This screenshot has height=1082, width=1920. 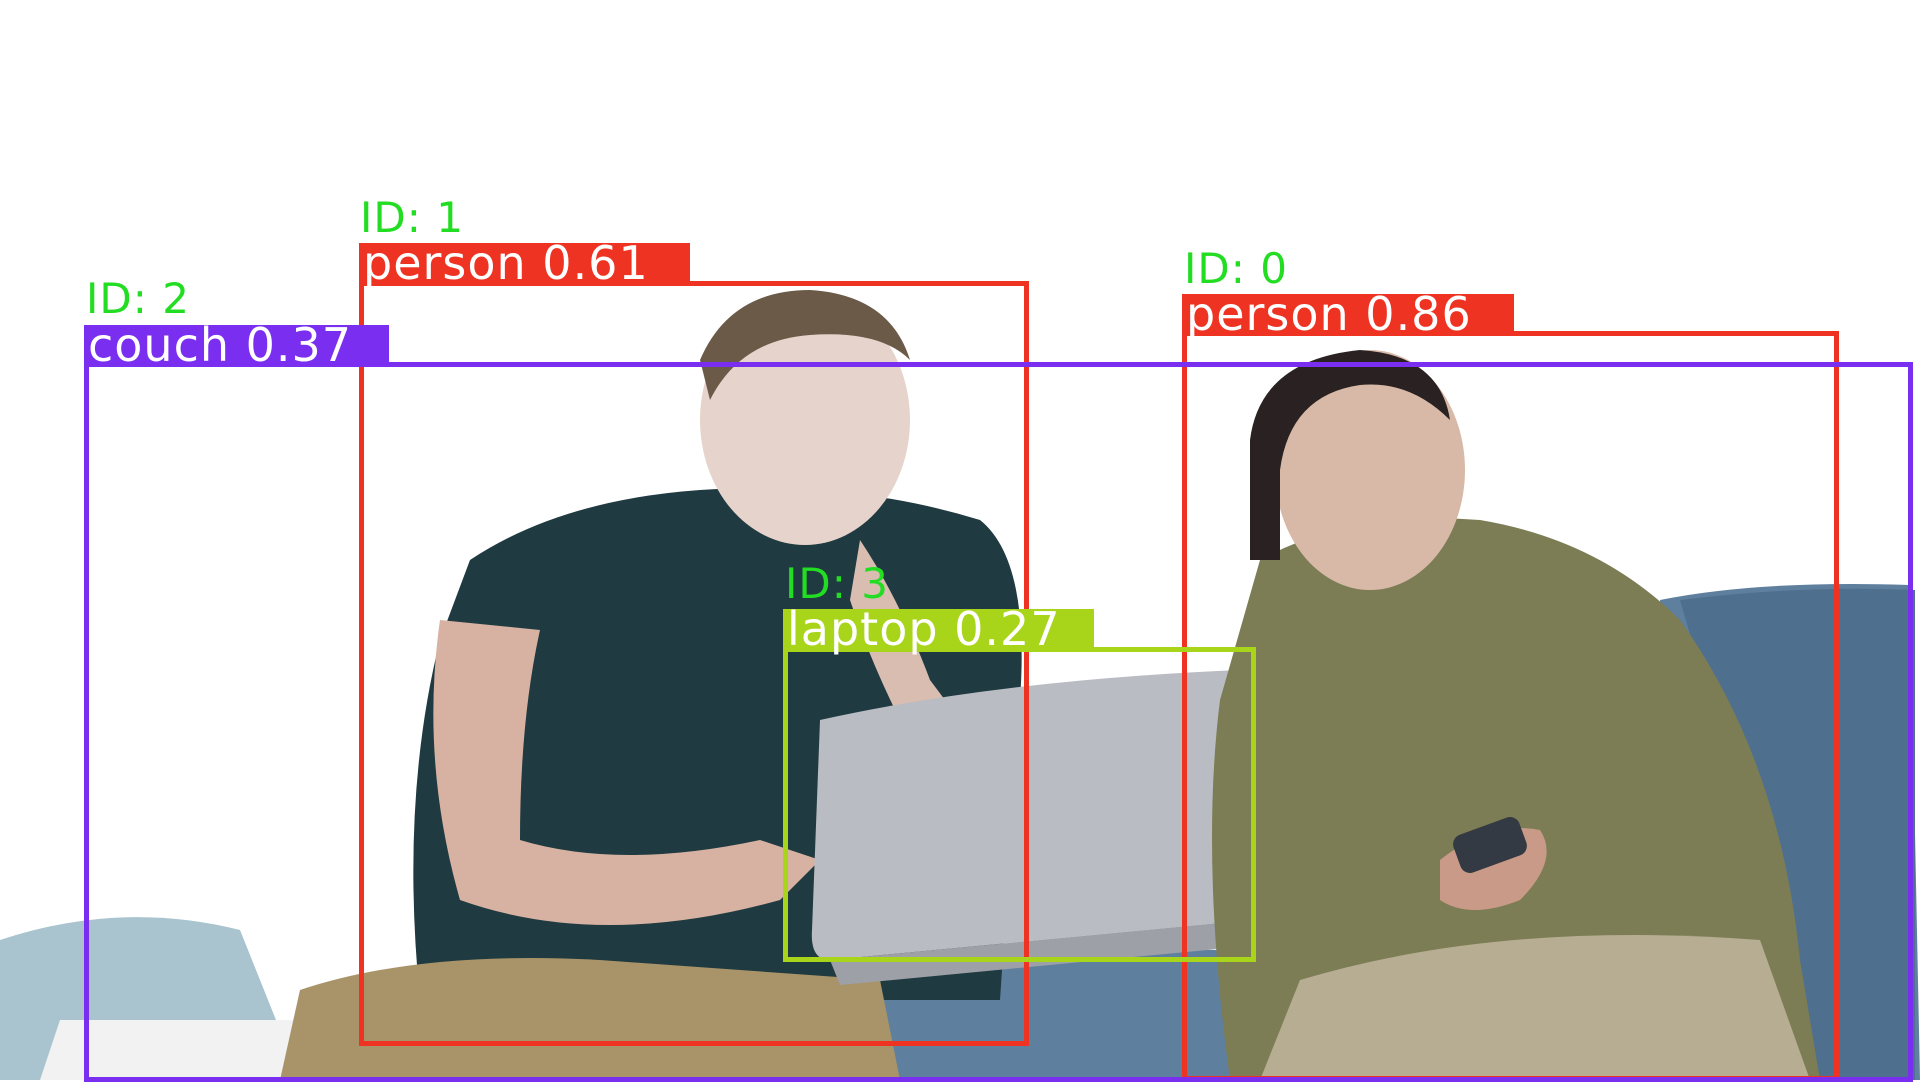 I want to click on label-person-1: person 0.61, so click(x=524, y=263).